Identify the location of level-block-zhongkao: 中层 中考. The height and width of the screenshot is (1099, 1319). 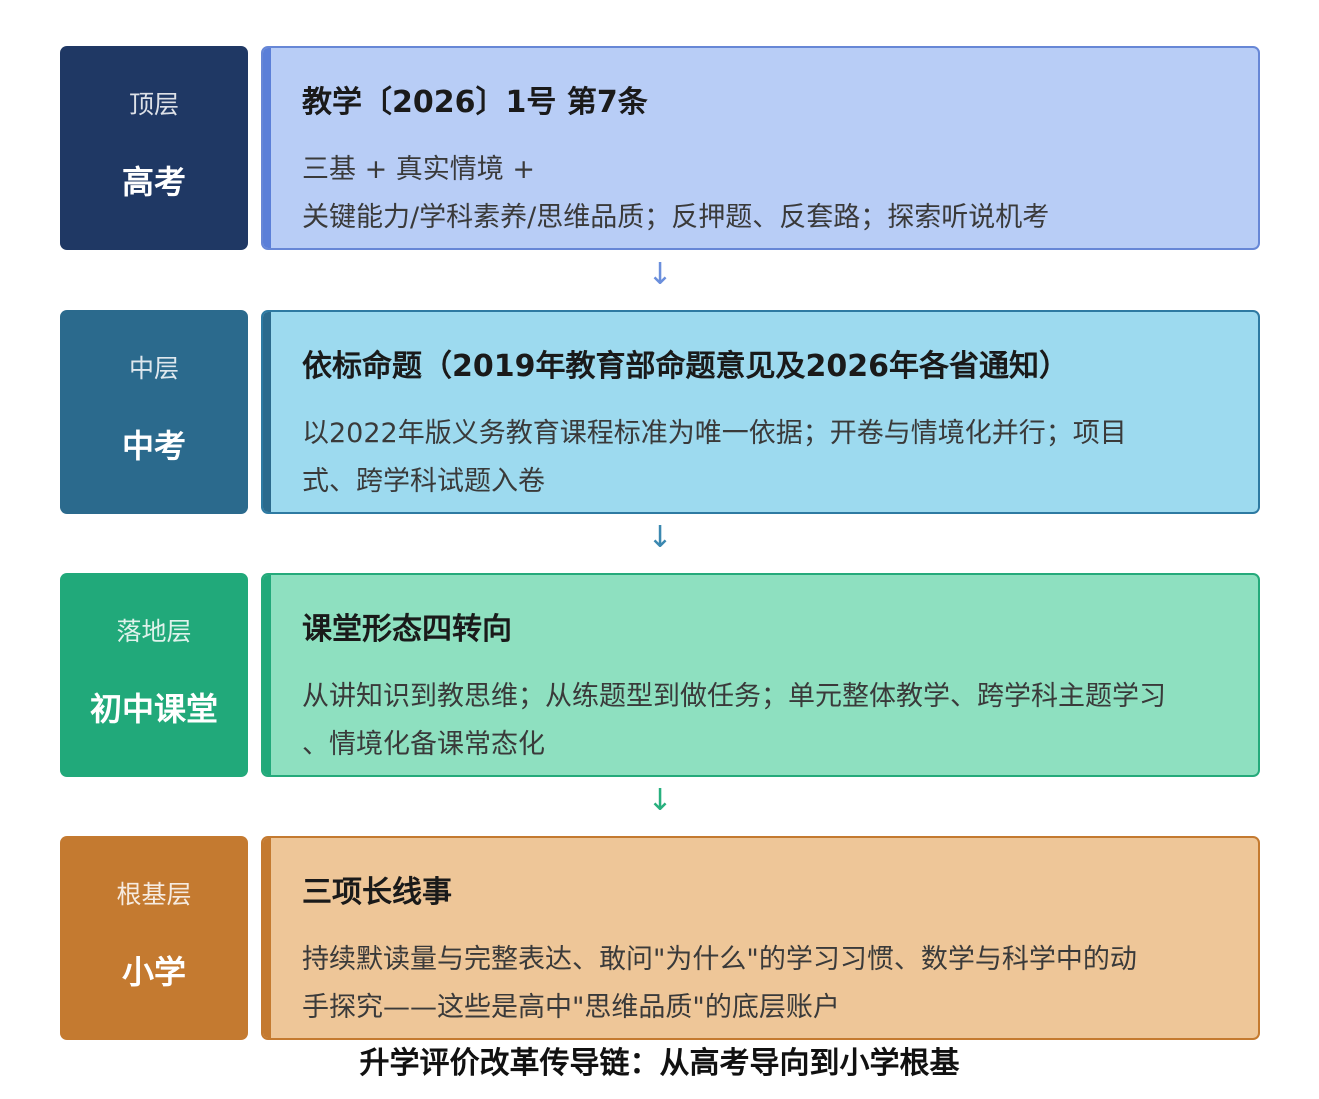
(154, 412).